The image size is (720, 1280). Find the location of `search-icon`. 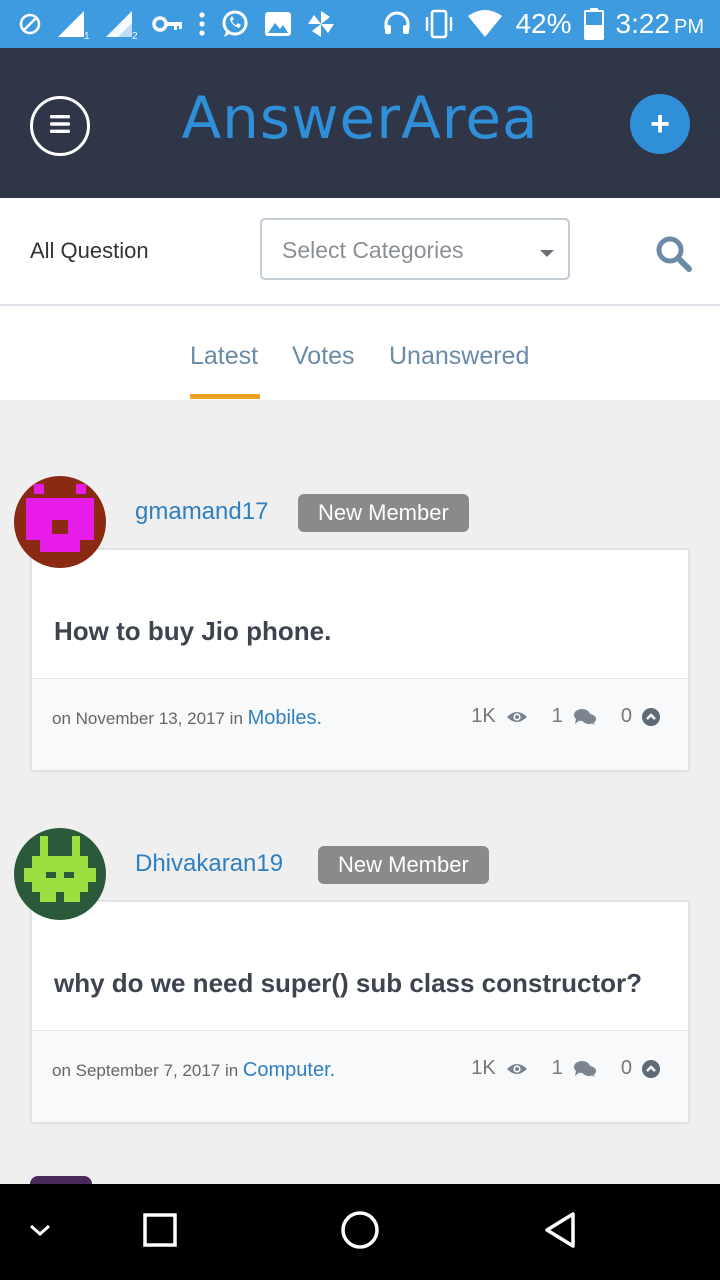

search-icon is located at coordinates (674, 257).